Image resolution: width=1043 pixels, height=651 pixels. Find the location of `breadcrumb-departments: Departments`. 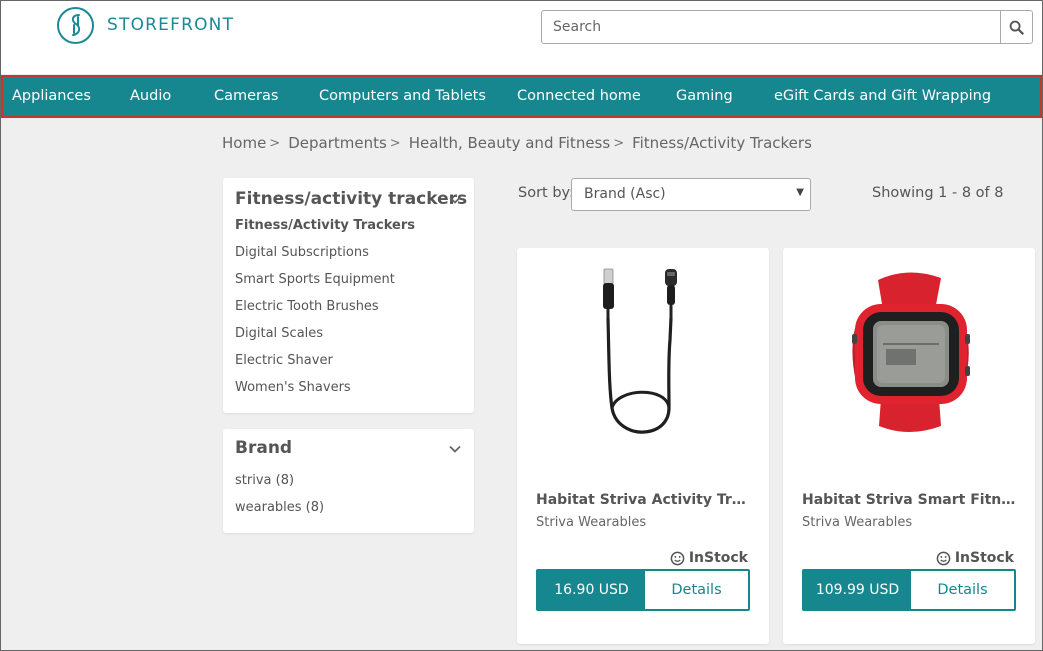

breadcrumb-departments: Departments is located at coordinates (337, 143).